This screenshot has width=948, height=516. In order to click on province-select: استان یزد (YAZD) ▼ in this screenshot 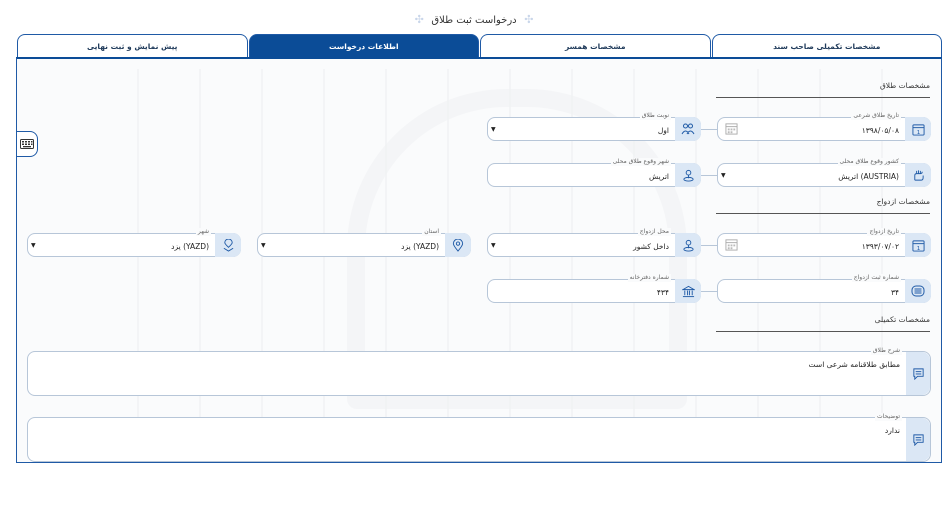, I will do `click(364, 242)`.